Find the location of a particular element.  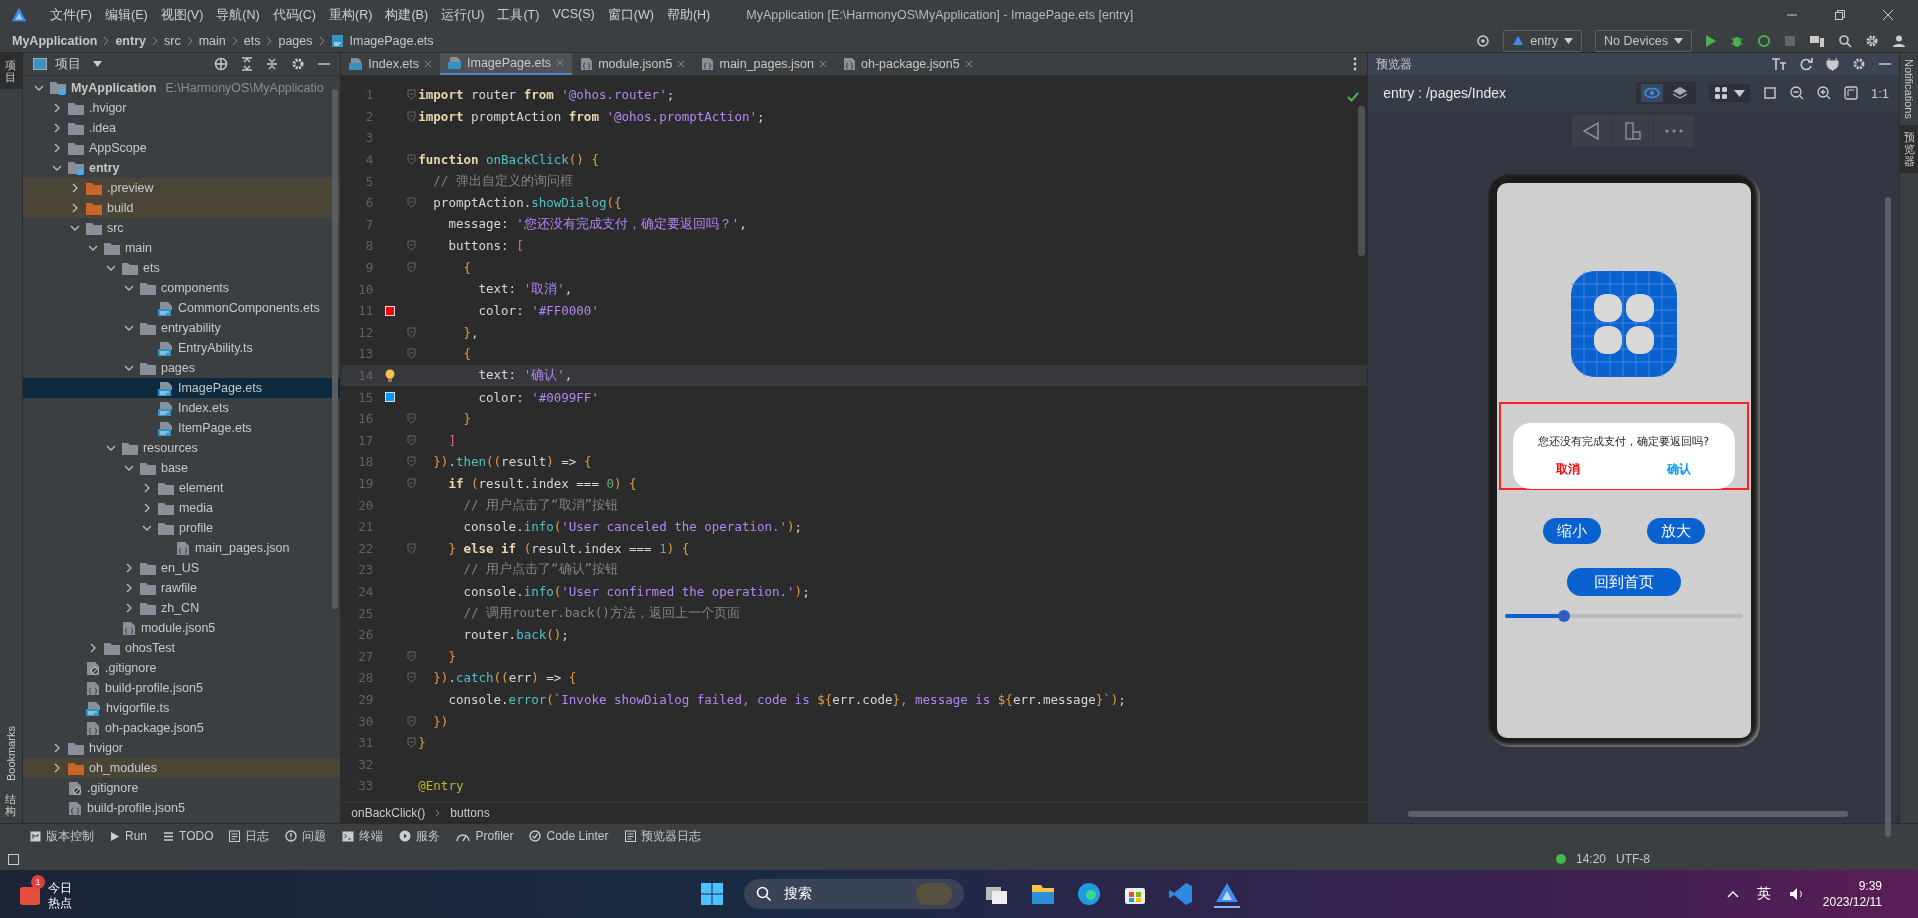

tree-item: main_pages.json is located at coordinates (181, 548).